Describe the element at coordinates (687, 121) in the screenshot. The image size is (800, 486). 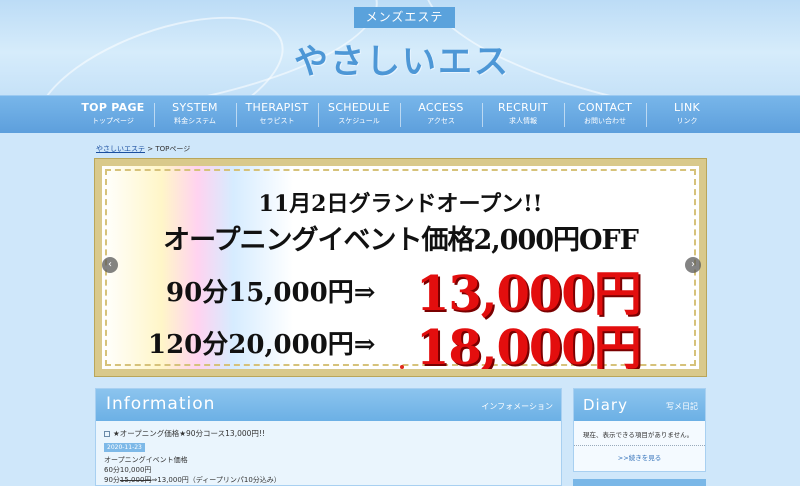
I see `nav-sublabel: リンク` at that location.